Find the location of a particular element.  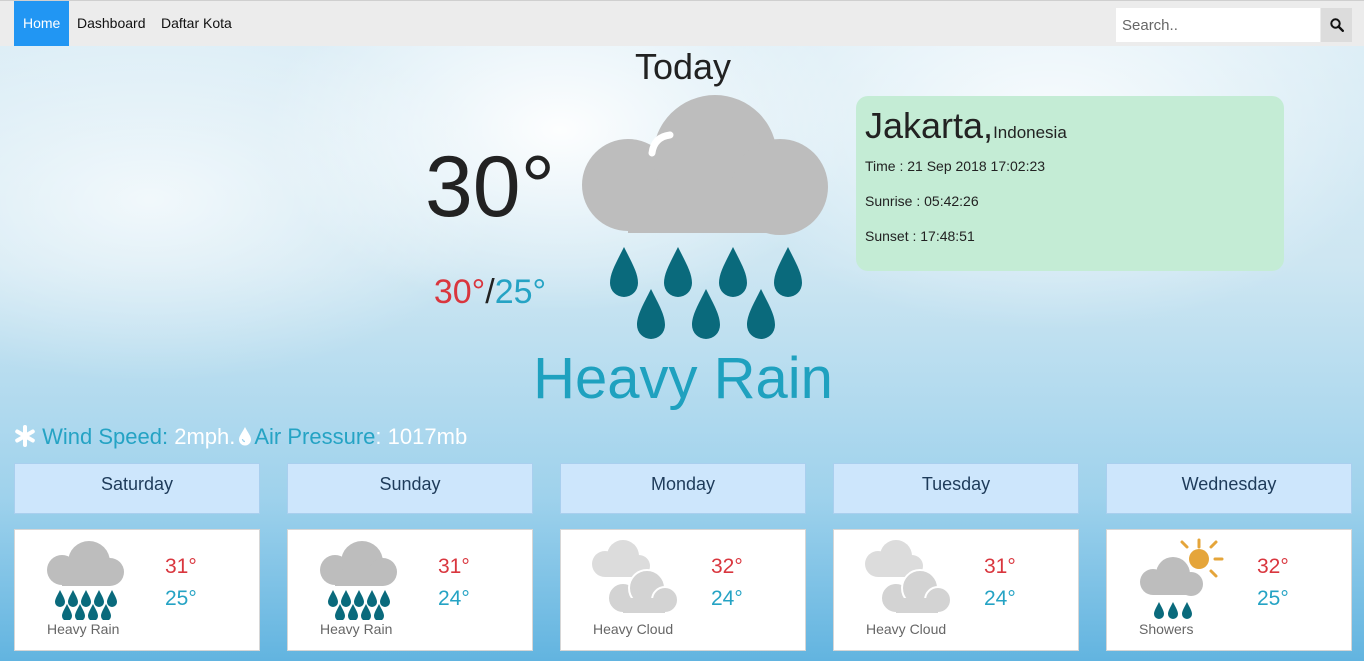

forecast-card-wednesday: 32° 25° Showers is located at coordinates (1229, 590).